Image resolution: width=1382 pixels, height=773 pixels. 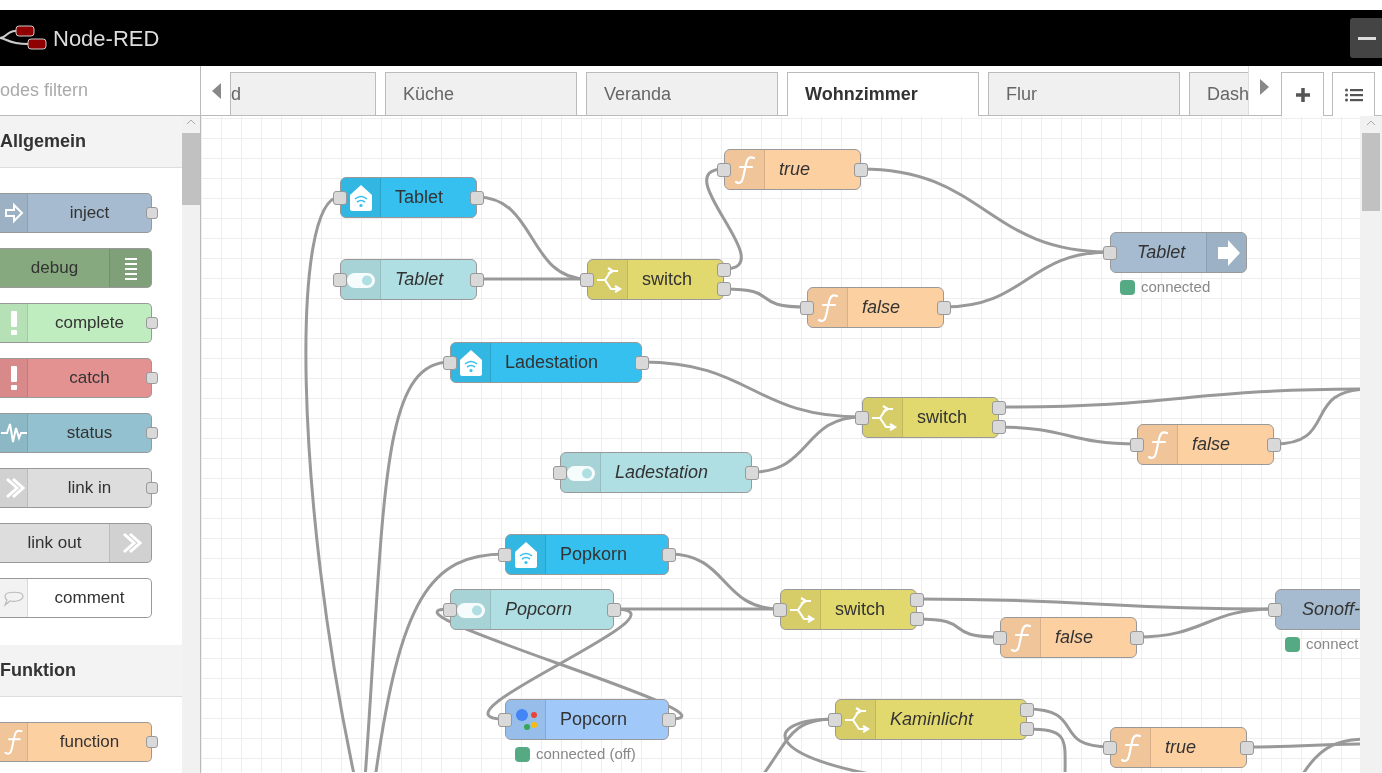 I want to click on deploy-button, so click(x=1366, y=38).